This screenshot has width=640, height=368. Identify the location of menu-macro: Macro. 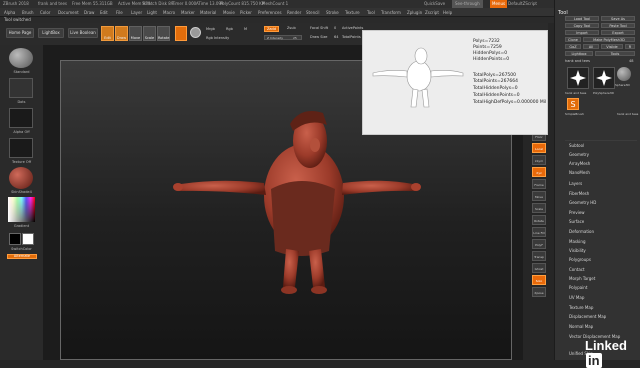
(169, 12).